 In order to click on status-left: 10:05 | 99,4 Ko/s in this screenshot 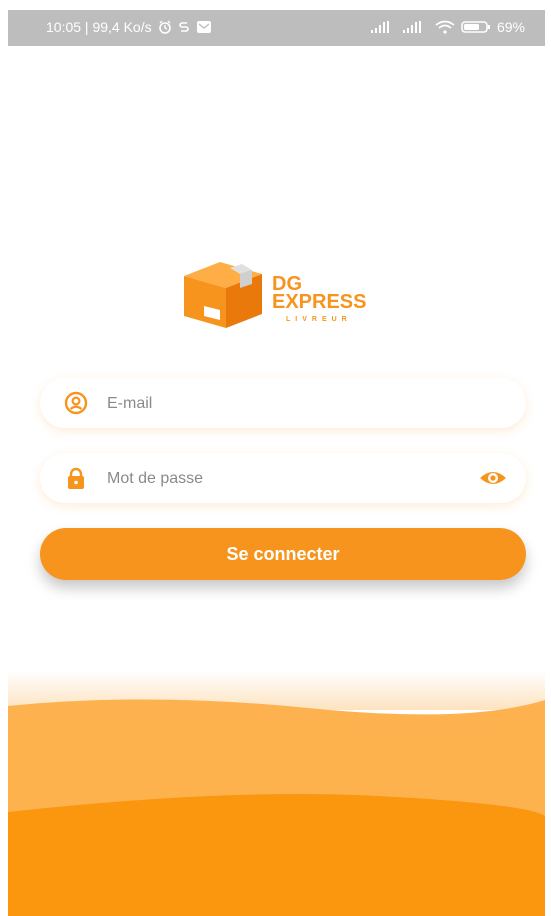, I will do `click(129, 27)`.